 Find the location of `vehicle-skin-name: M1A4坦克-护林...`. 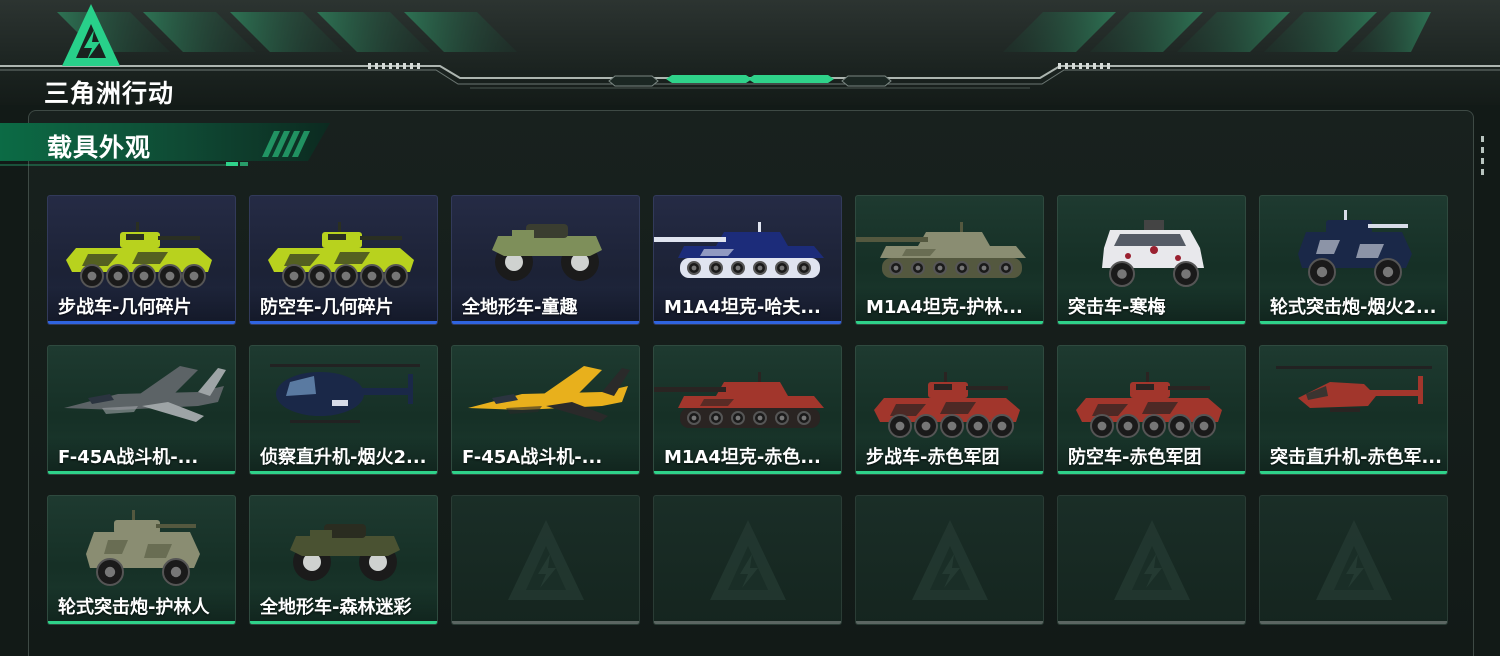

vehicle-skin-name: M1A4坦克-护林... is located at coordinates (944, 307).